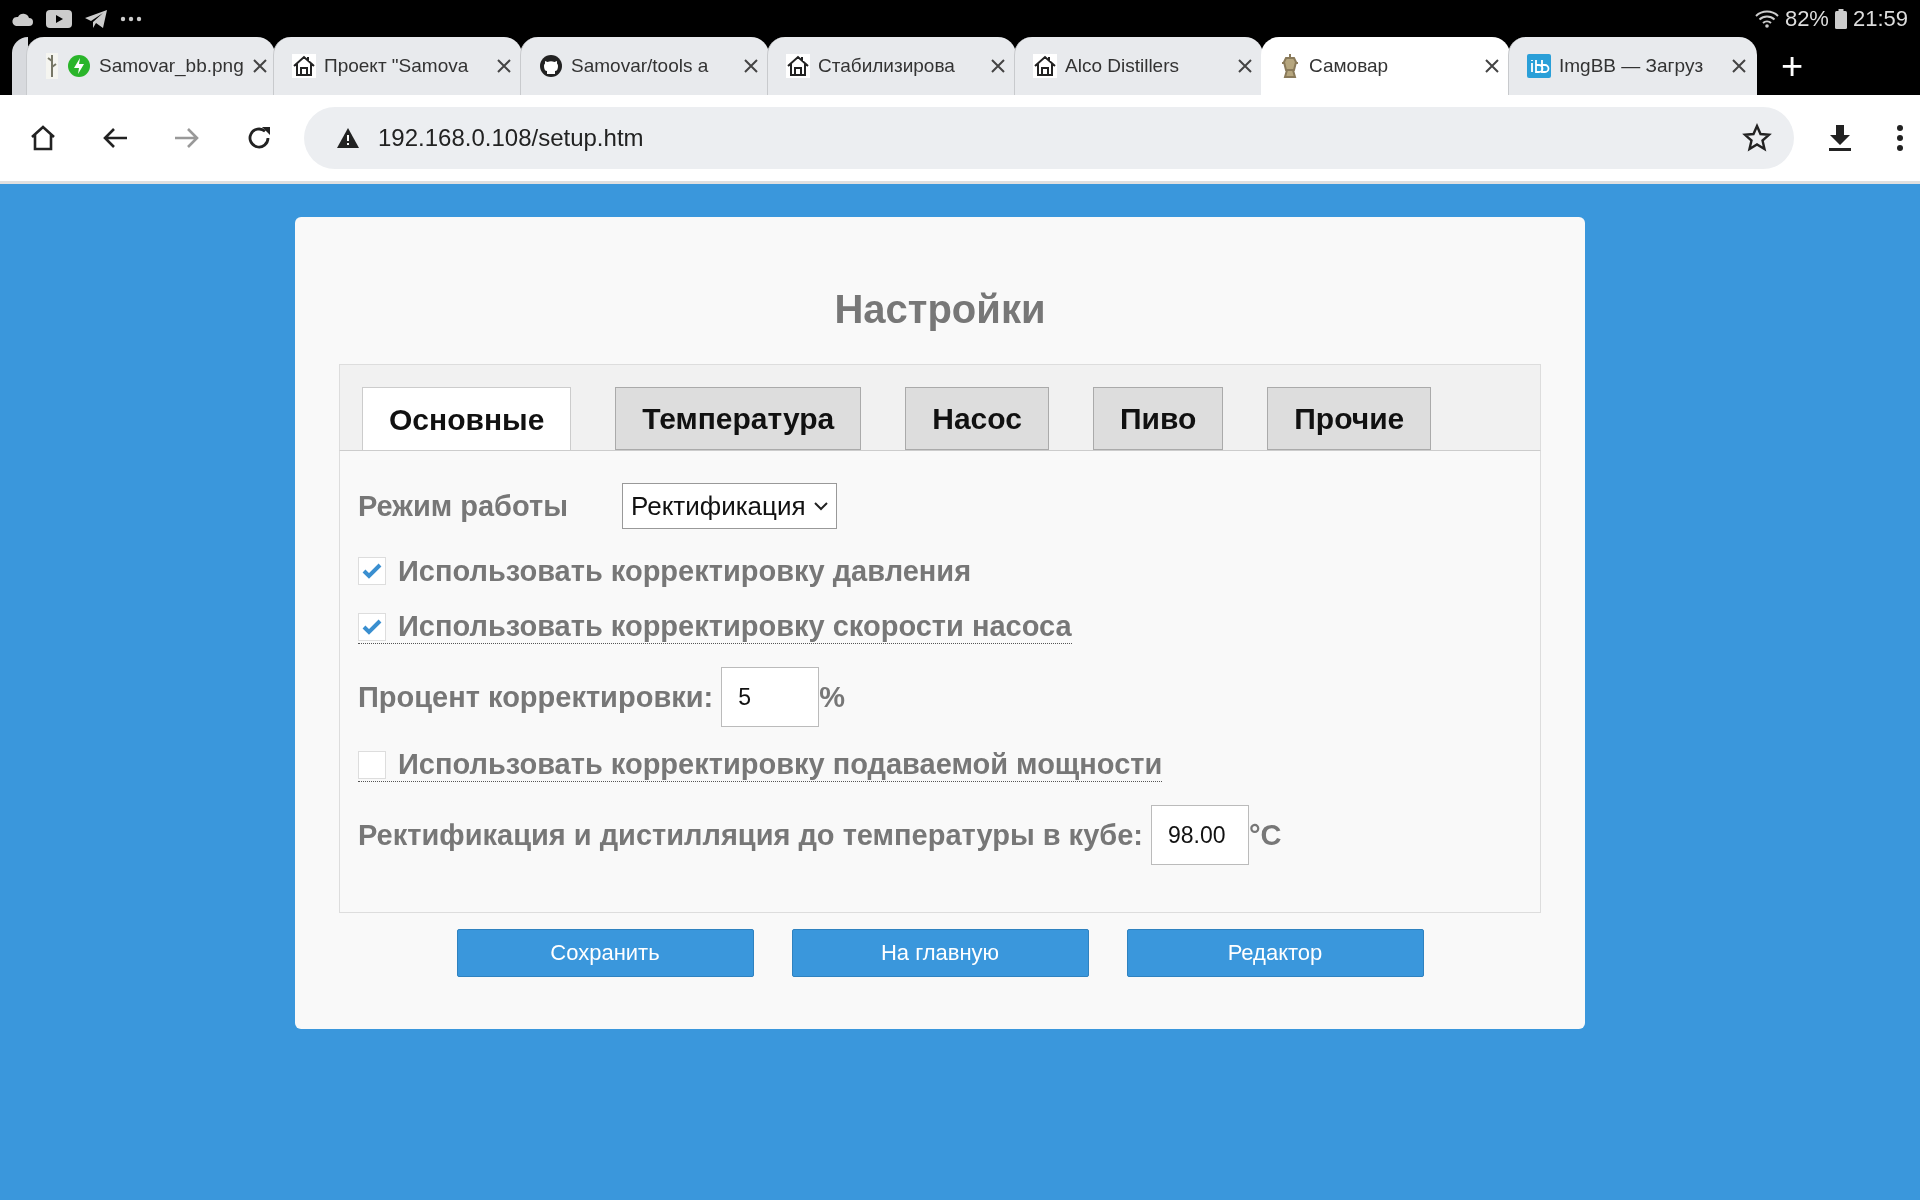 The height and width of the screenshot is (1200, 1920). What do you see at coordinates (820, 506) in the screenshot?
I see `chevron-down-icon` at bounding box center [820, 506].